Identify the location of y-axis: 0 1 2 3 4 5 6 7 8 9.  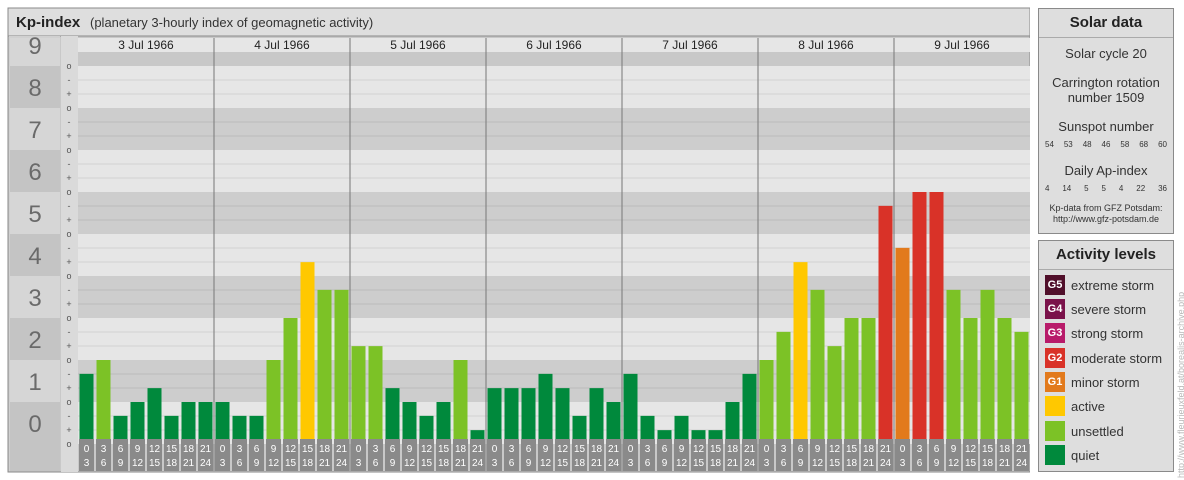
(34, 252).